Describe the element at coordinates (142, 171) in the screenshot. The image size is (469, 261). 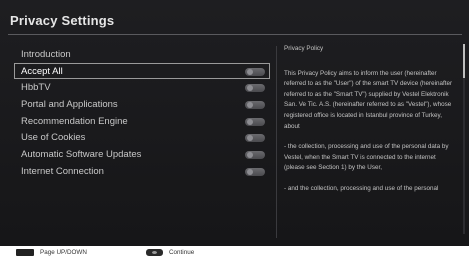
I see `menu-item-internet-connection: Internet Connection` at that location.